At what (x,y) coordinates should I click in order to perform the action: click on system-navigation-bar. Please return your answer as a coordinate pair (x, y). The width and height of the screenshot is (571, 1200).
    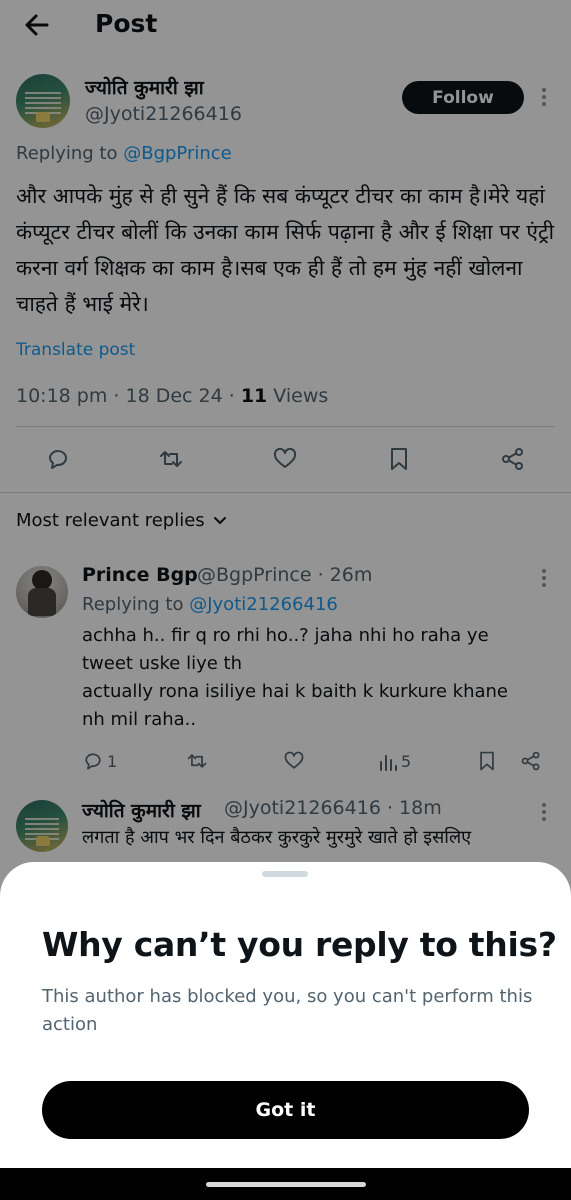
    Looking at the image, I should click on (285, 1184).